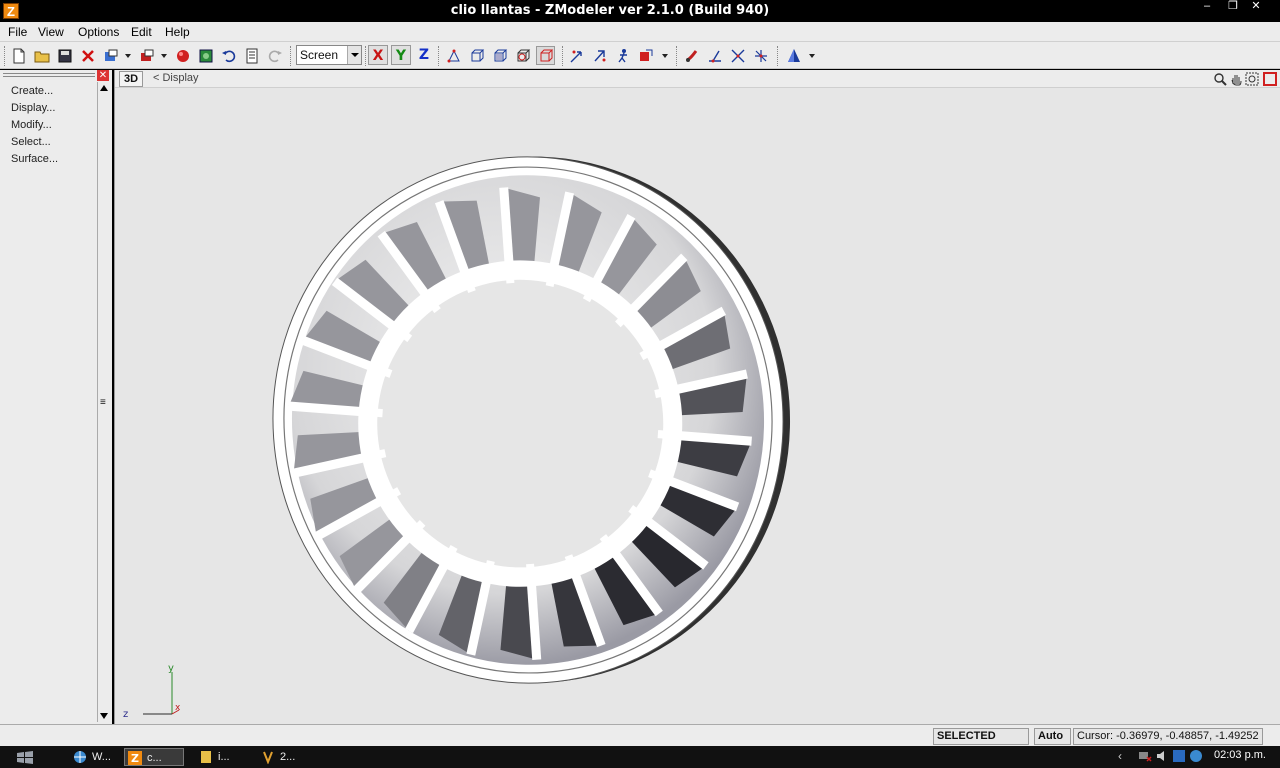 The width and height of the screenshot is (1280, 768). Describe the element at coordinates (1233, 6) in the screenshot. I see `maximize-button: ❐` at that location.